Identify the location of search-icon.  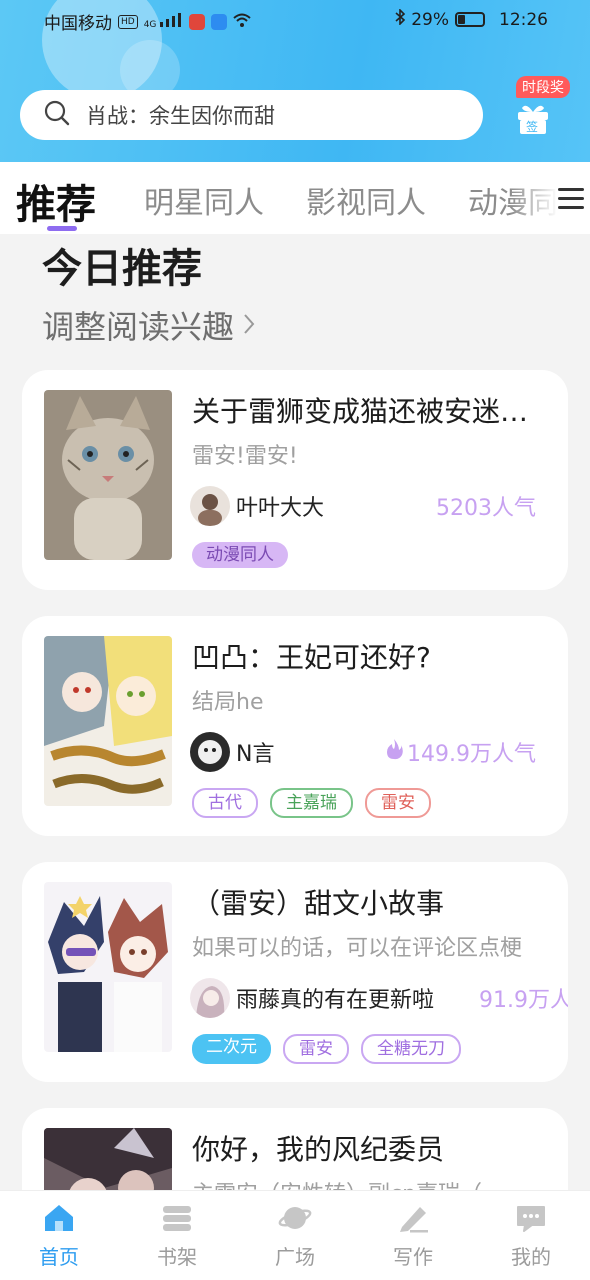
(57, 115).